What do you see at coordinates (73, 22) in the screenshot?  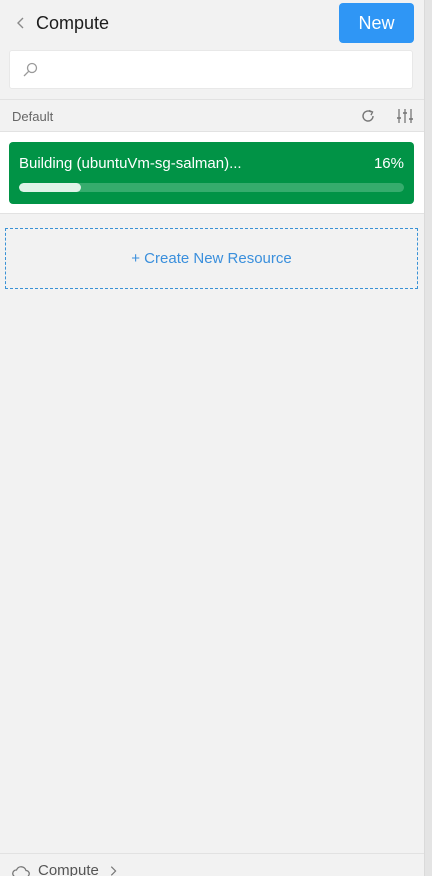 I see `page-title: Compute` at bounding box center [73, 22].